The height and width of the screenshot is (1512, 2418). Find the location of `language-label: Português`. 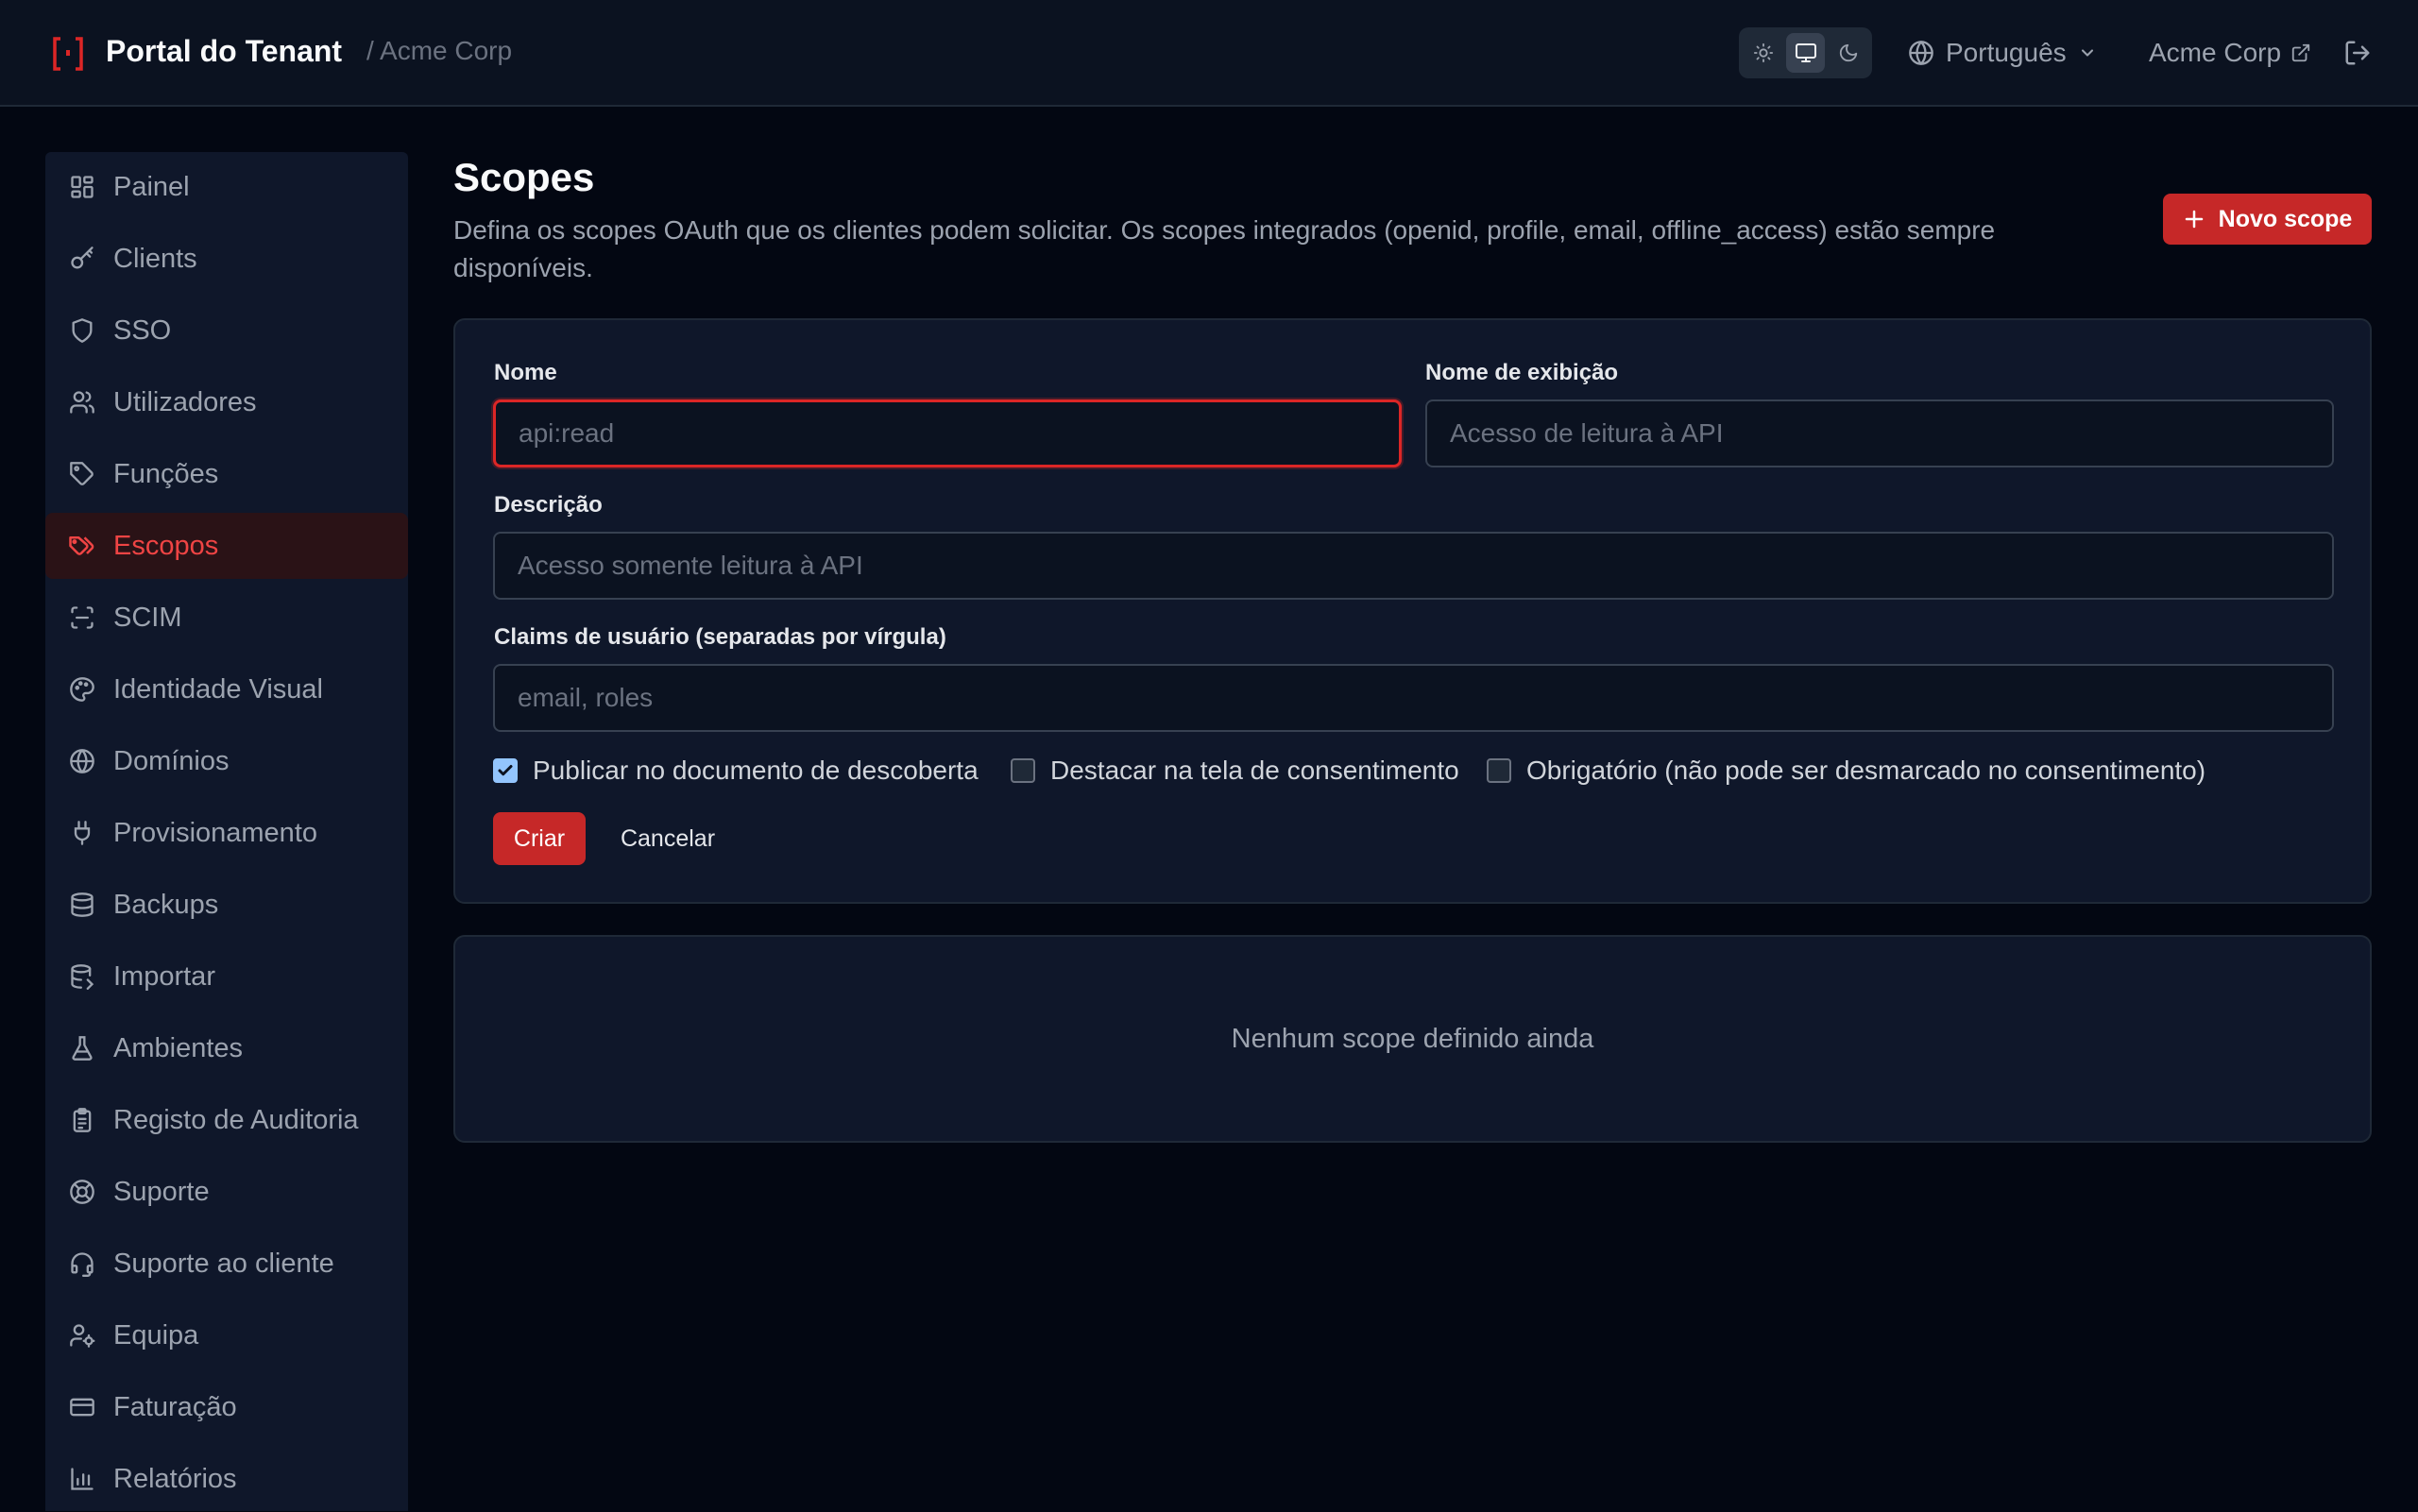

language-label: Português is located at coordinates (2007, 53).